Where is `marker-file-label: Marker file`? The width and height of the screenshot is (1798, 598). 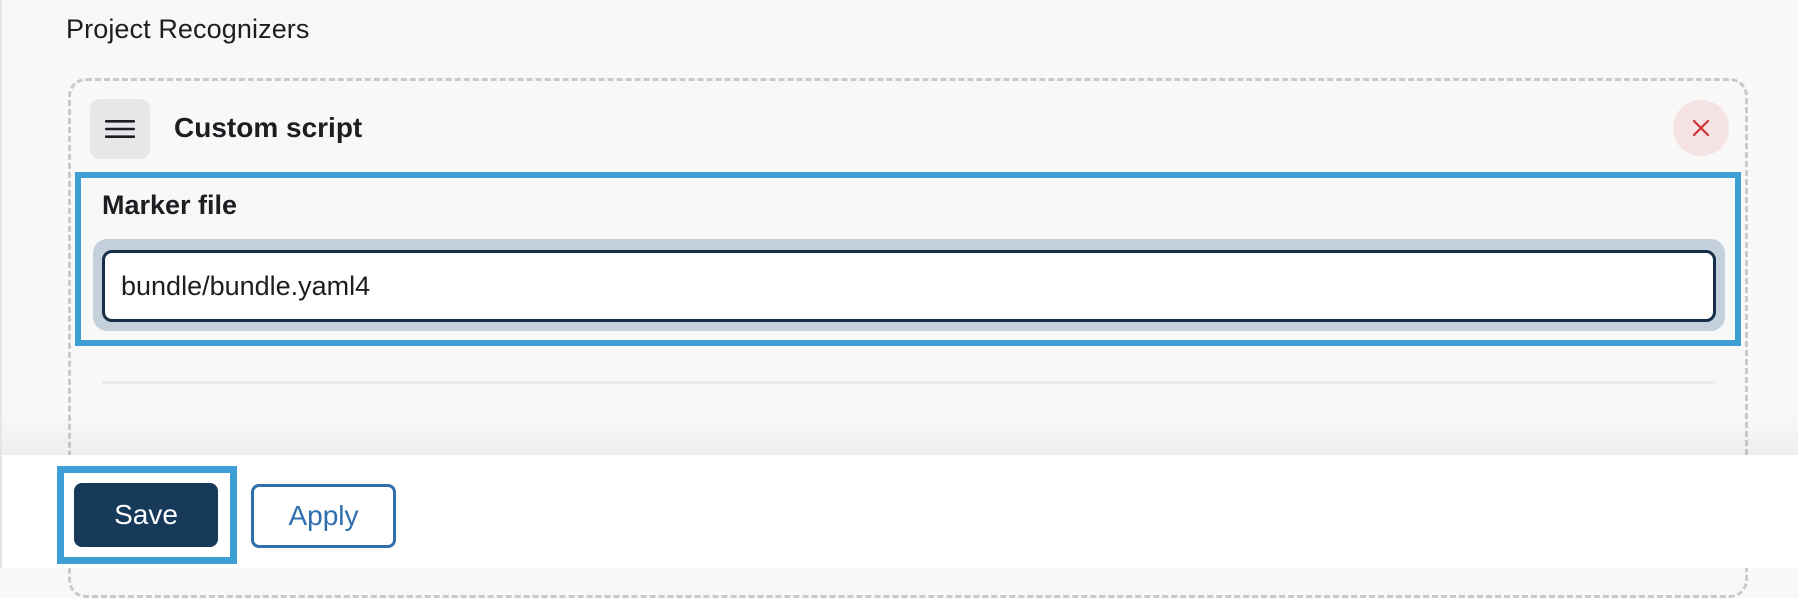 marker-file-label: Marker file is located at coordinates (170, 205).